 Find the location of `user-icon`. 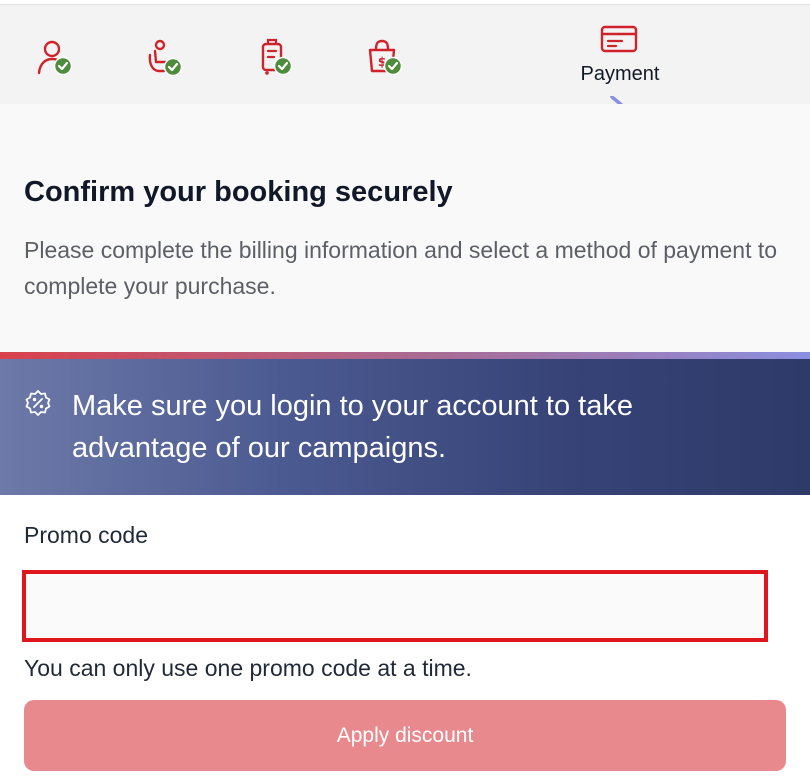

user-icon is located at coordinates (54, 57).